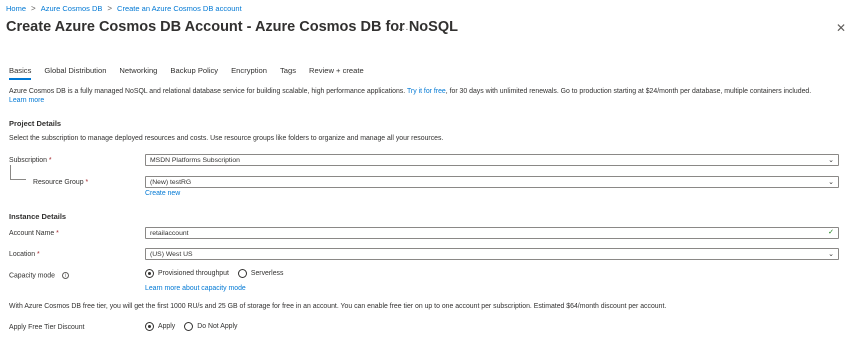 The height and width of the screenshot is (338, 850). Describe the element at coordinates (195, 160) in the screenshot. I see `subscription-value: MSDN Platforms Subscription` at that location.